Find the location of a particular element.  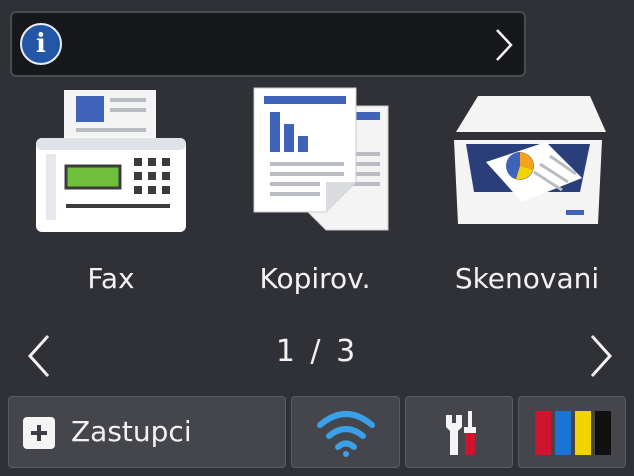

scan-app-button: Skenovani is located at coordinates (527, 197).